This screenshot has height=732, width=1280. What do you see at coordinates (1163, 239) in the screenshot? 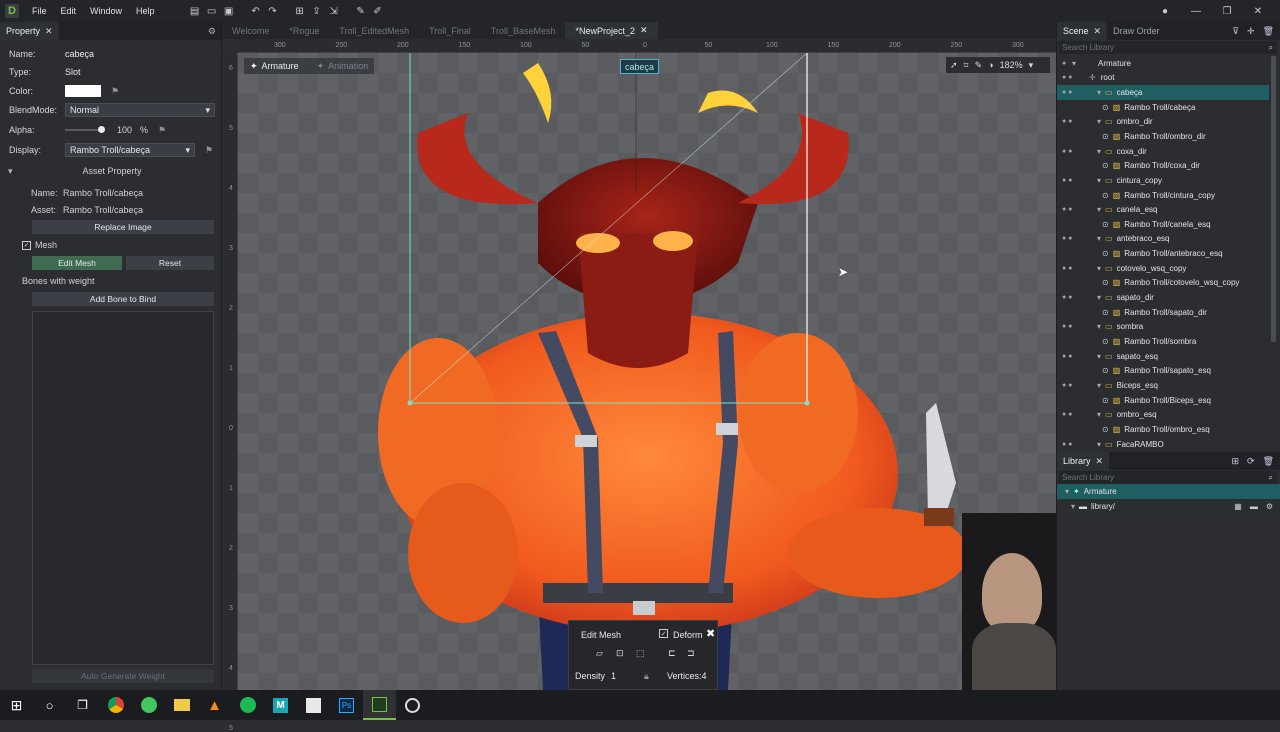
I see `tree-slot-item: ● ● ▾ ▭ antebraco_esq` at bounding box center [1163, 239].